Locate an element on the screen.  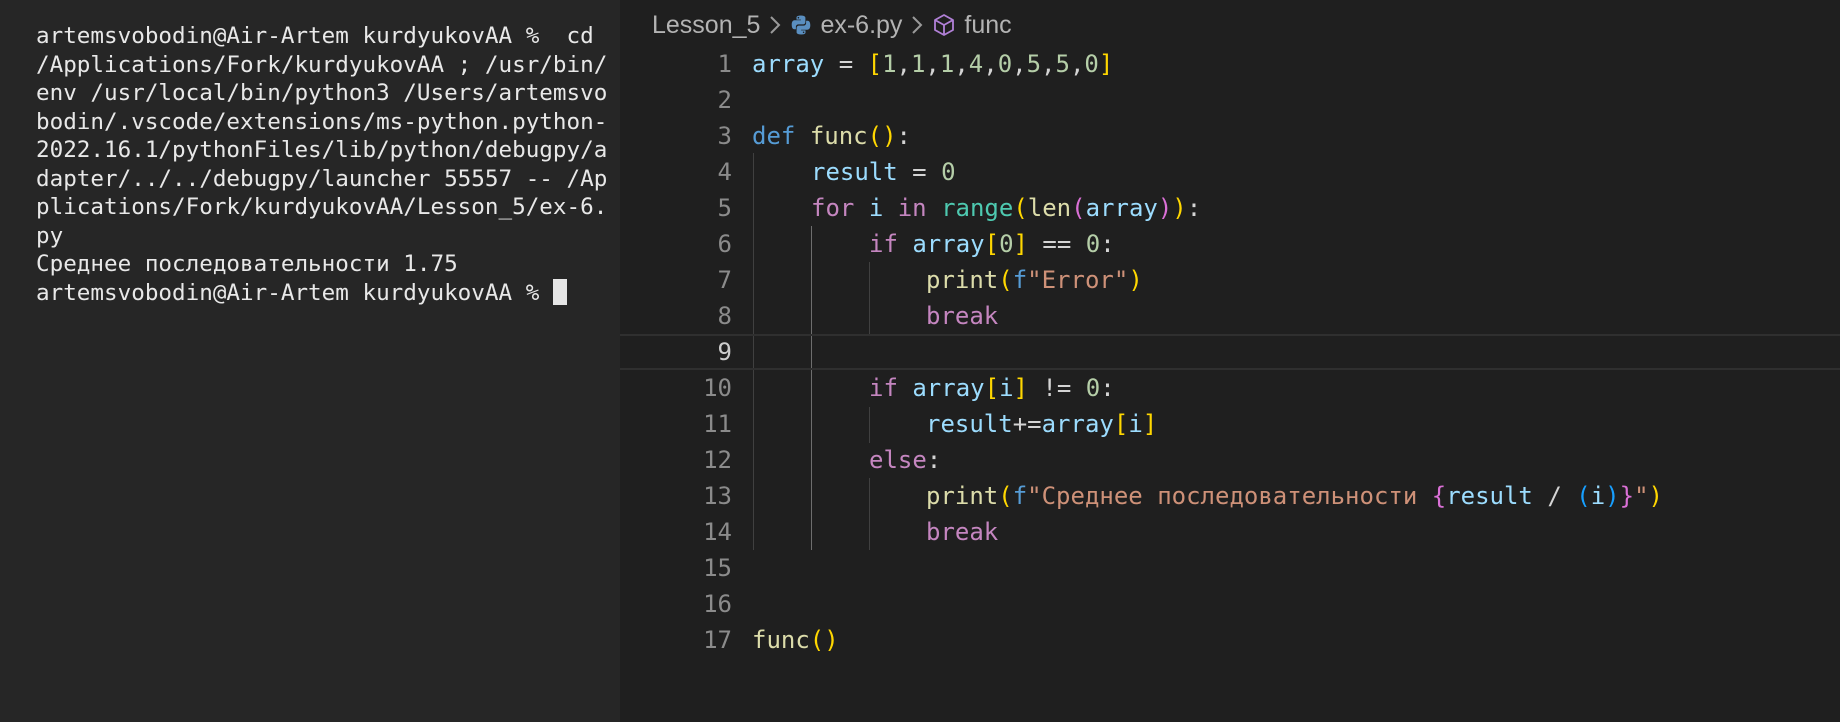
code-text: if array[0] == 0: is located at coordinates (992, 244).